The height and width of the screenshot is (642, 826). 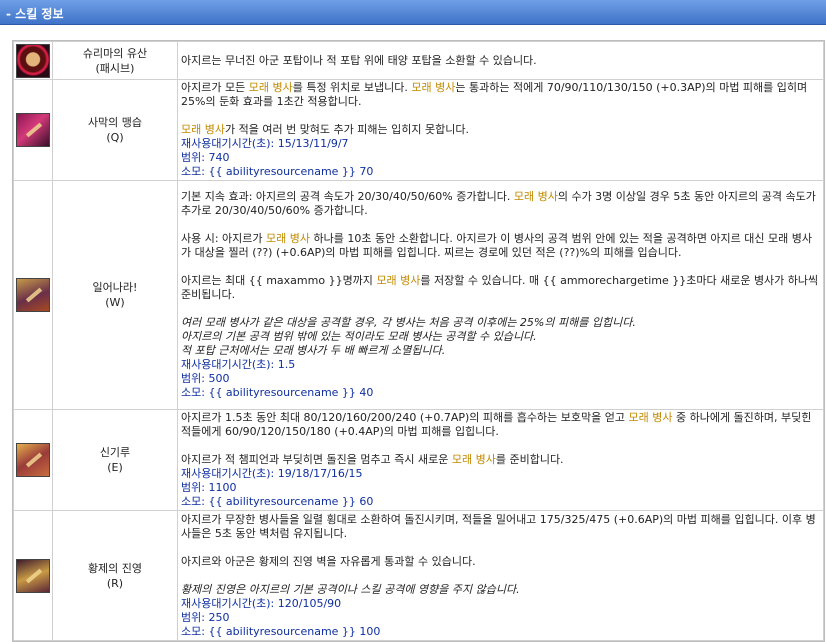 What do you see at coordinates (115, 53) in the screenshot?
I see `skill-name: 슈리마의 유산` at bounding box center [115, 53].